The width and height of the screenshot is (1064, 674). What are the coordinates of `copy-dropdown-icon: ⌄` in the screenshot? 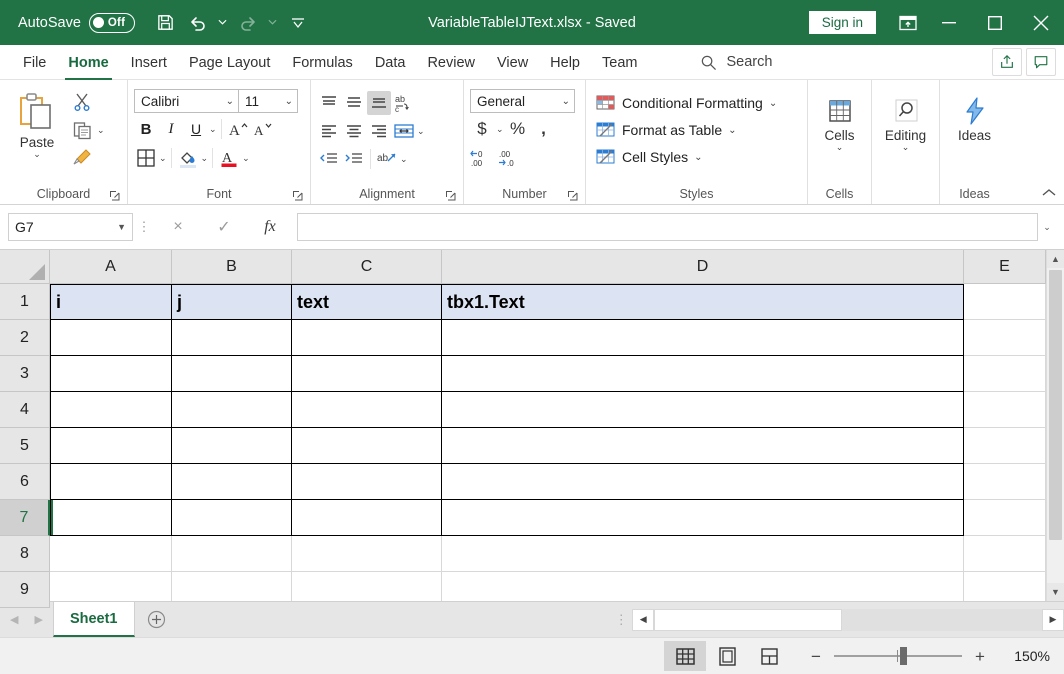 It's located at (101, 130).